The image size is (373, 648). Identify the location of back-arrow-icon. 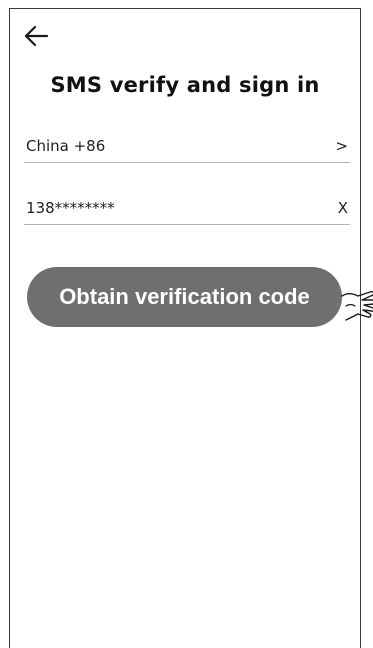
(36, 36).